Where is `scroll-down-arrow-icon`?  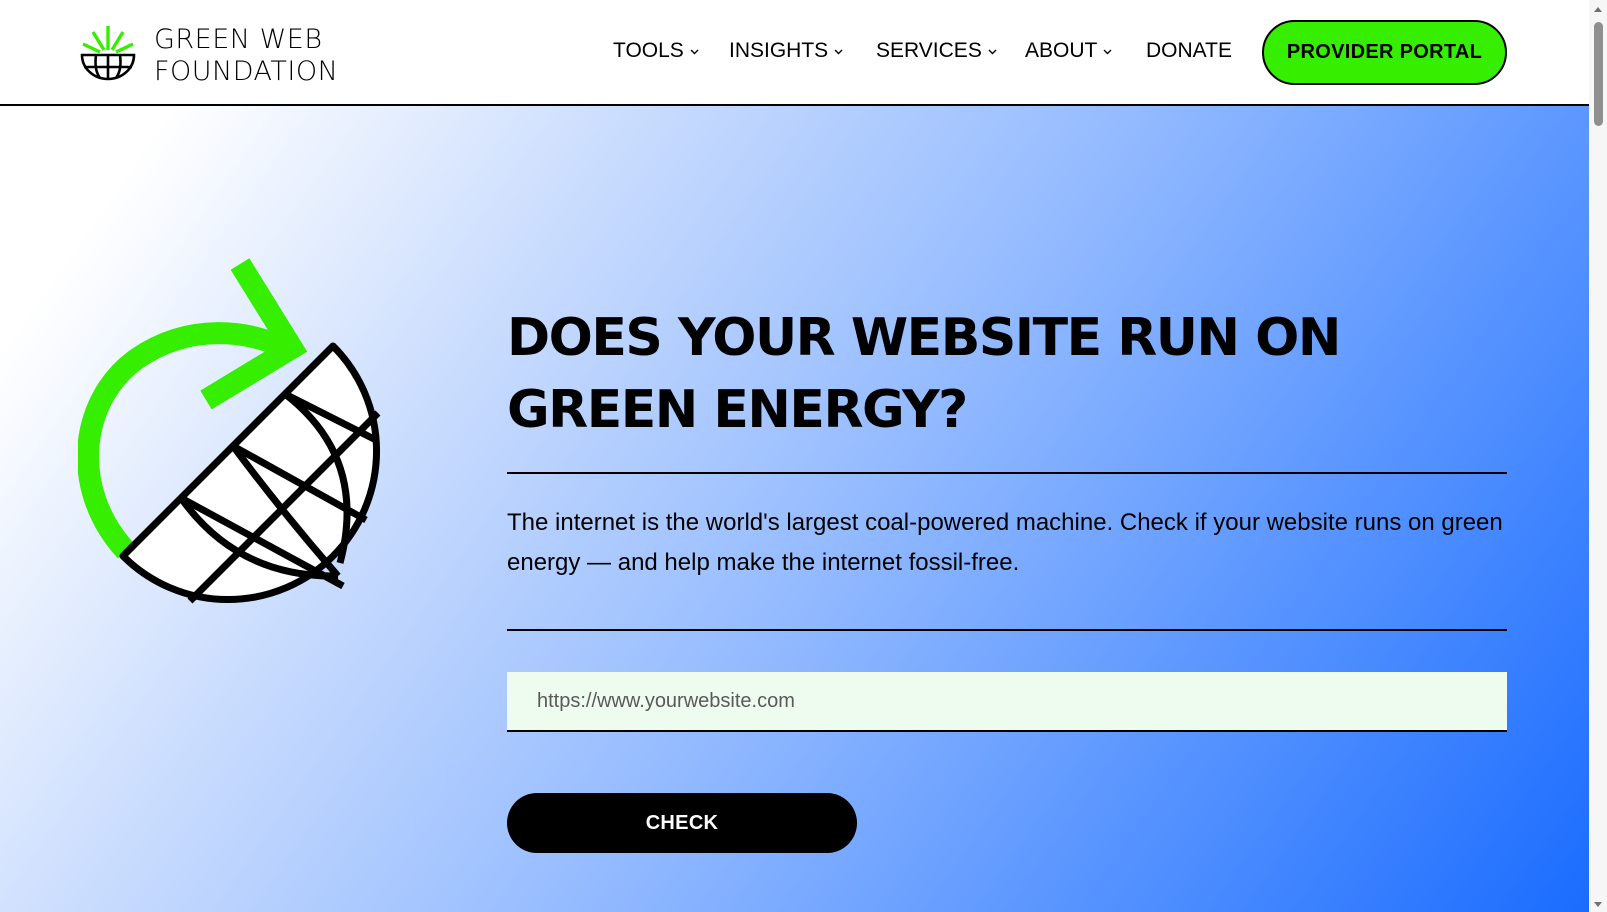 scroll-down-arrow-icon is located at coordinates (1598, 904).